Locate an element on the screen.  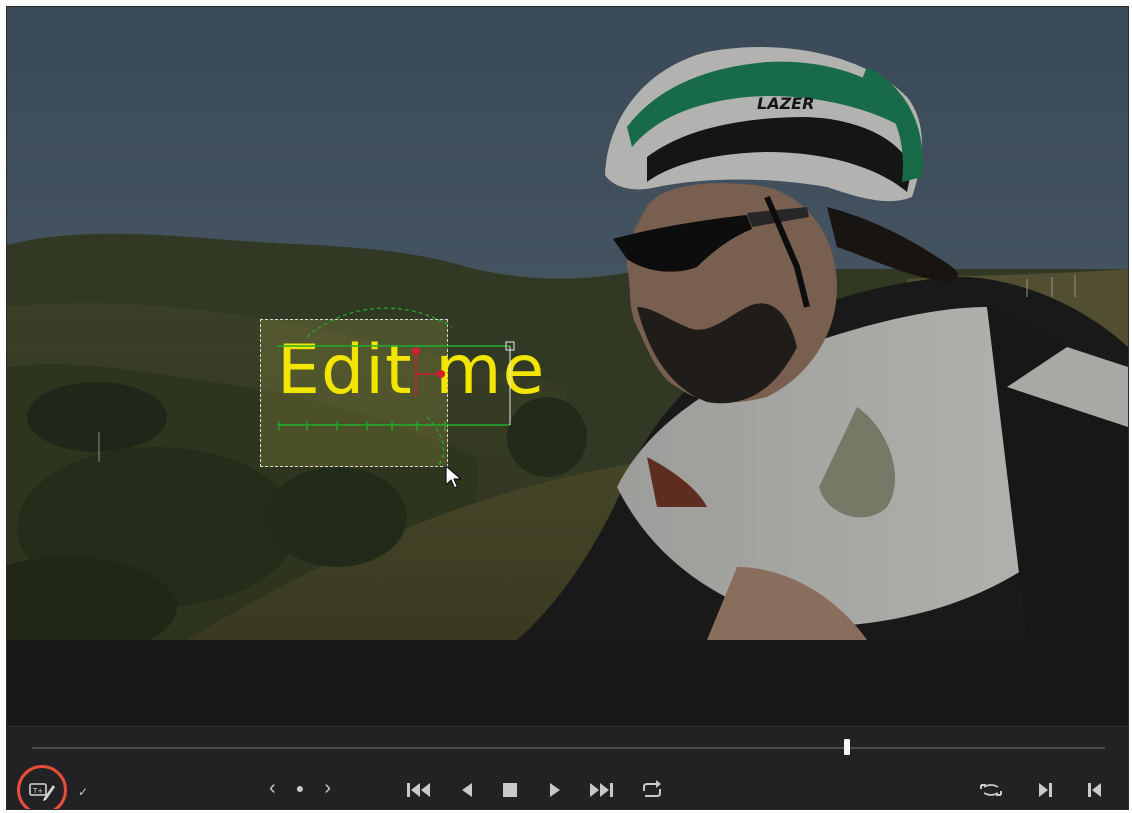
prev-keyframe-button: ‹ is located at coordinates (272, 788).